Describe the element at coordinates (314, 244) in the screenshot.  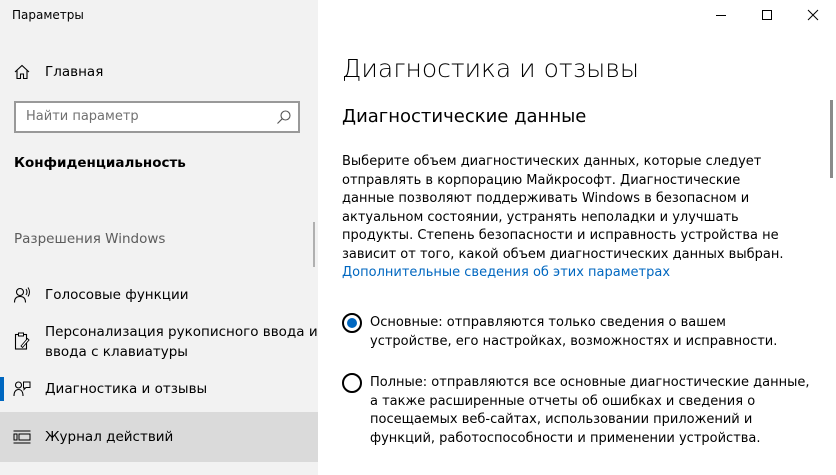
I see `sidebar-scrollbar` at that location.